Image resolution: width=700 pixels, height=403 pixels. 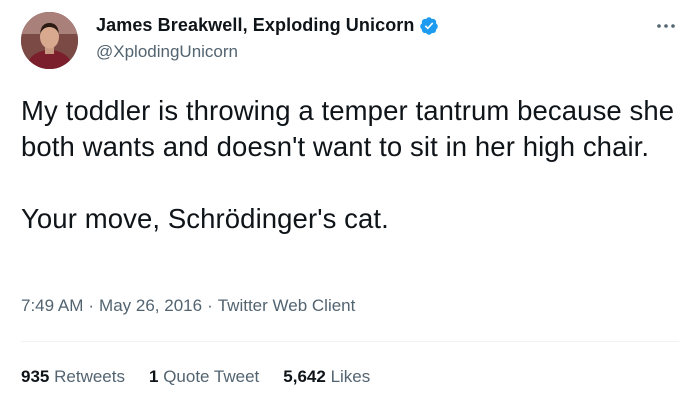 I want to click on profile-photo-icon, so click(x=49, y=40).